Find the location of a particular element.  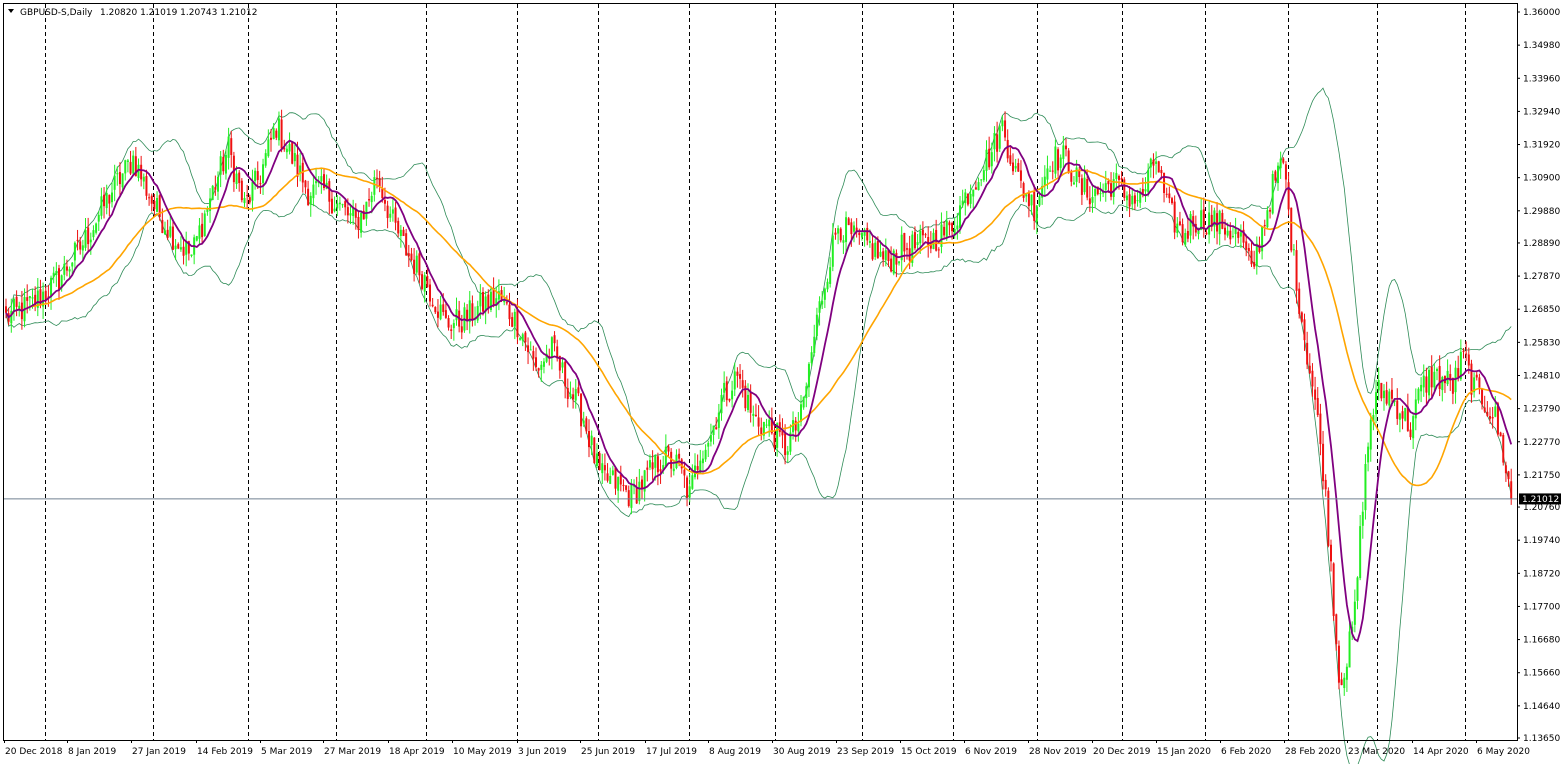

y-tick-label: 1.18720 is located at coordinates (1541, 574).